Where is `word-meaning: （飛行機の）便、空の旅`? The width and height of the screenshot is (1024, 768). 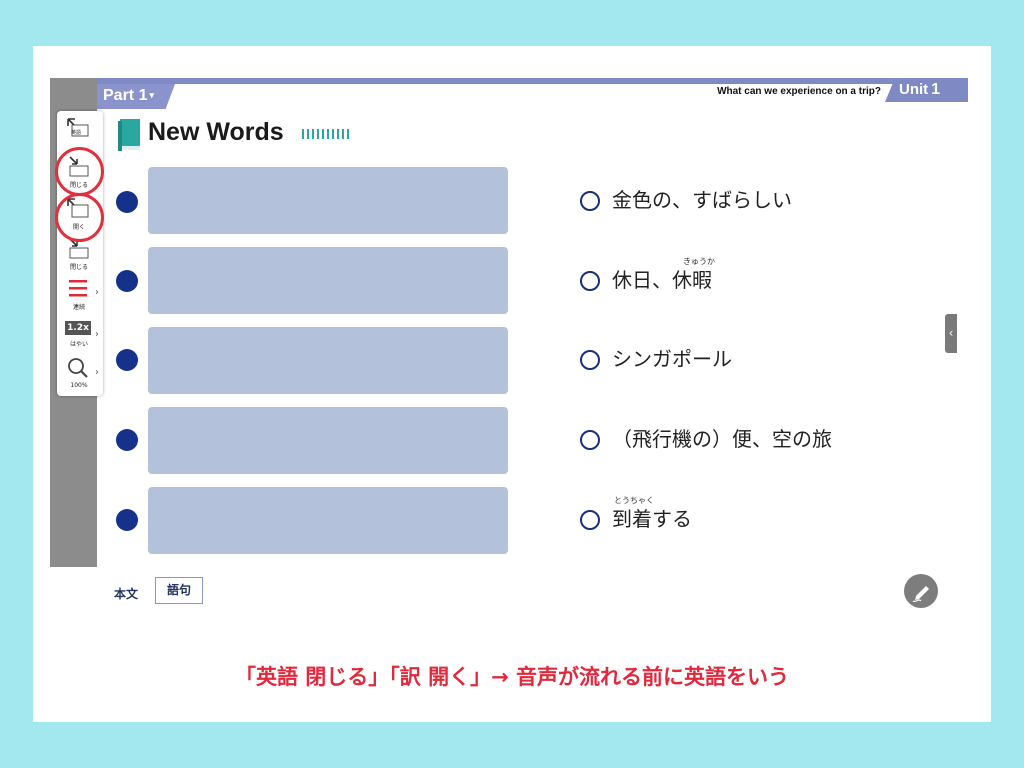 word-meaning: （飛行機の）便、空の旅 is located at coordinates (722, 439).